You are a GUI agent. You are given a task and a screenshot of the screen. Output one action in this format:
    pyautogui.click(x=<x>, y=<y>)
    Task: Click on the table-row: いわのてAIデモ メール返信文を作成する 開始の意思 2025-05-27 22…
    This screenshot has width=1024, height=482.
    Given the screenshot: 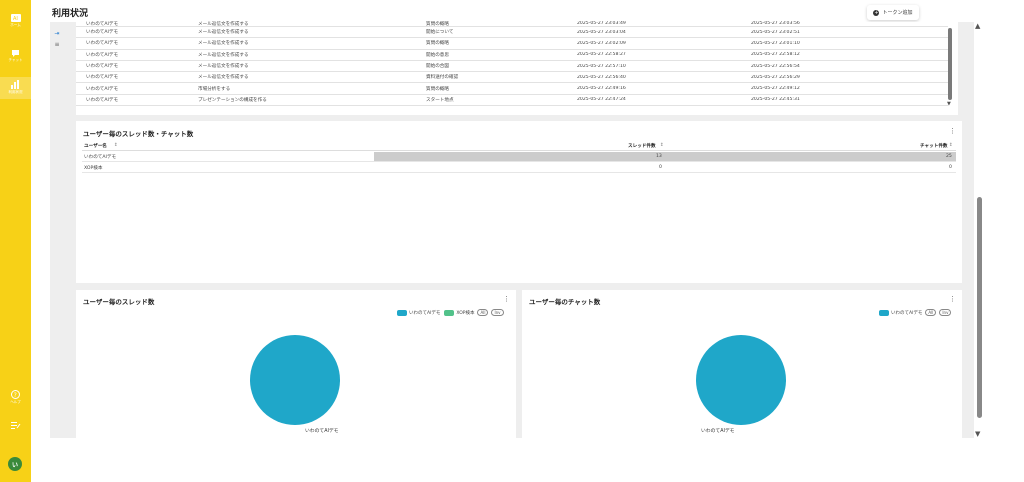 What is the action you would take?
    pyautogui.click(x=512, y=55)
    